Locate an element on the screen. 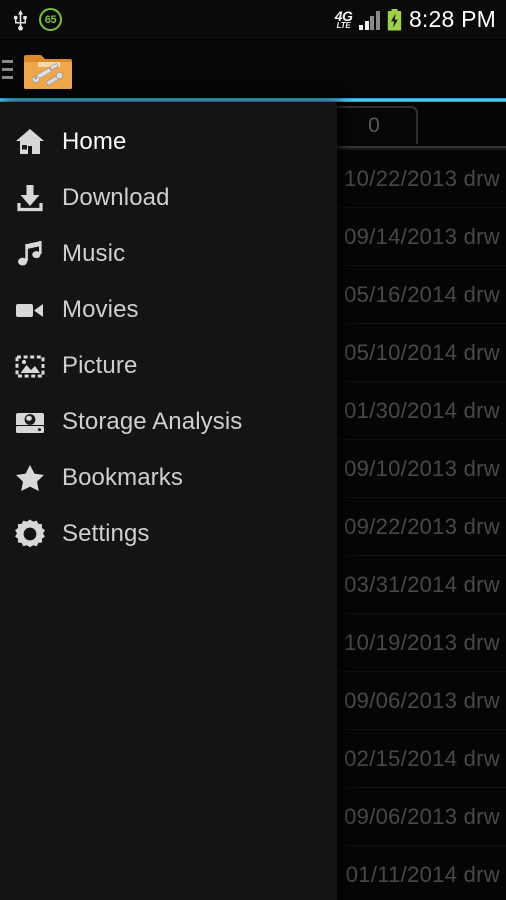 The height and width of the screenshot is (900, 506). file-row-meta: 05/10/2014 drw is located at coordinates (422, 352).